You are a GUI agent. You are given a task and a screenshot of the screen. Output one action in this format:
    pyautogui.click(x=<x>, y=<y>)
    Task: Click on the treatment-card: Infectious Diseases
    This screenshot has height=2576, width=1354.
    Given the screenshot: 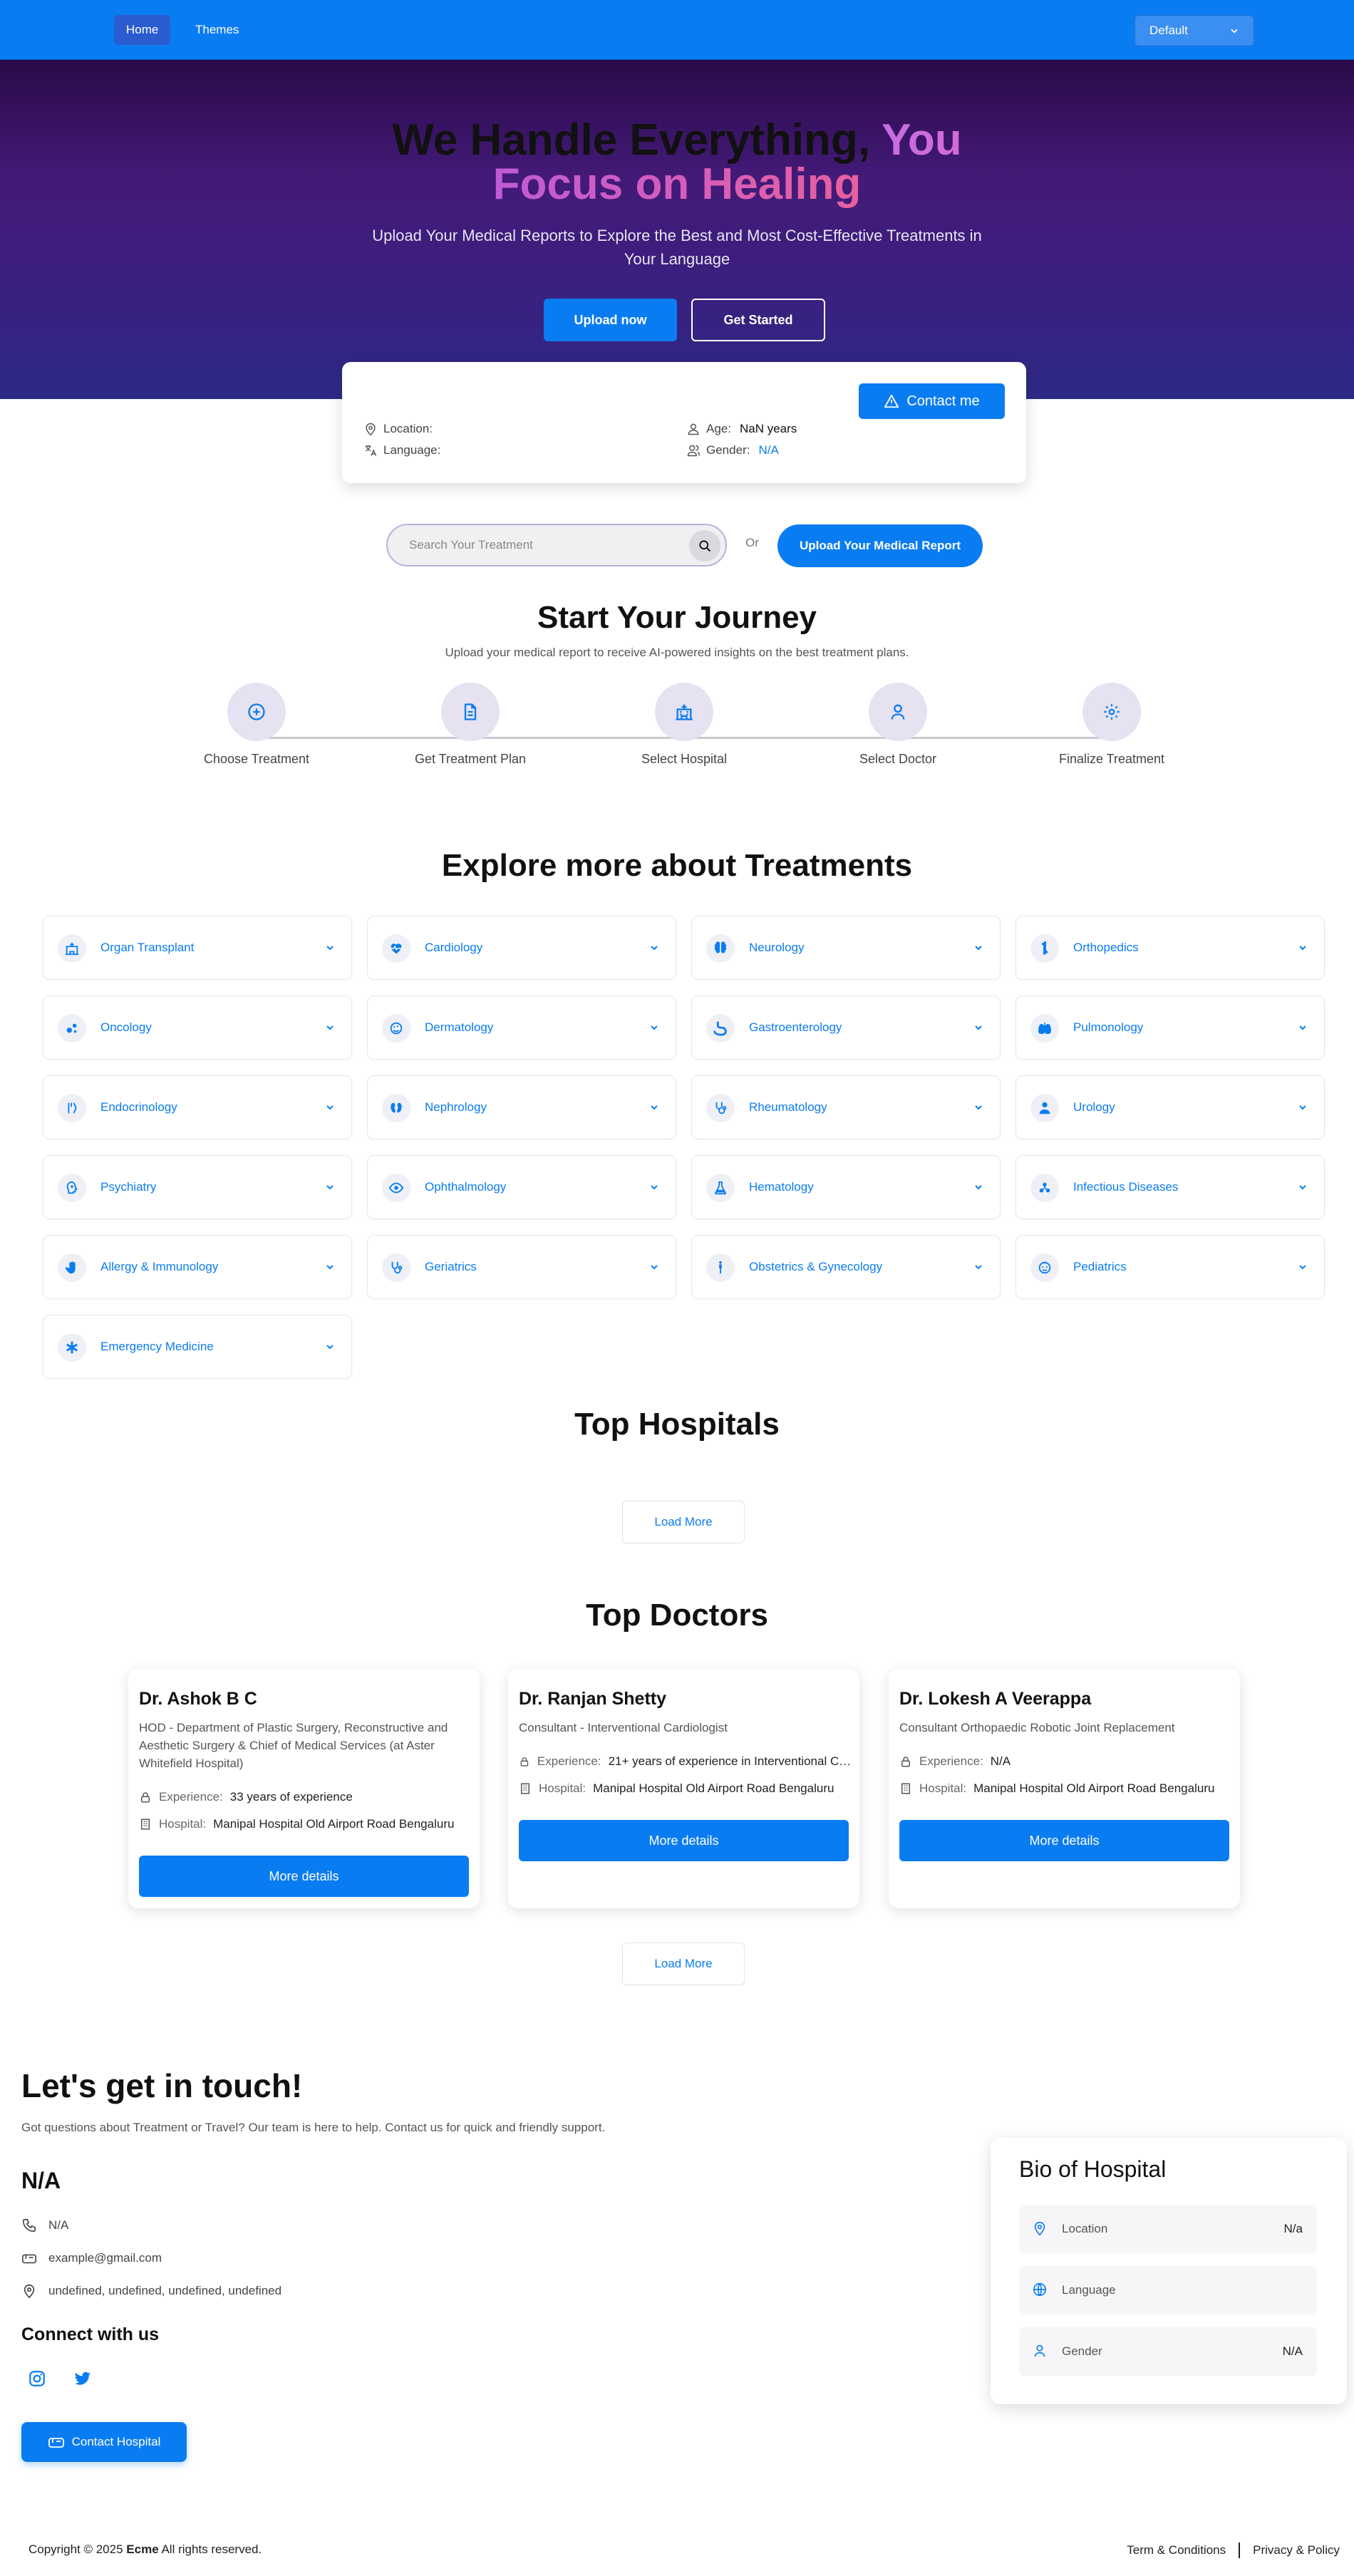 What is the action you would take?
    pyautogui.click(x=1170, y=1187)
    